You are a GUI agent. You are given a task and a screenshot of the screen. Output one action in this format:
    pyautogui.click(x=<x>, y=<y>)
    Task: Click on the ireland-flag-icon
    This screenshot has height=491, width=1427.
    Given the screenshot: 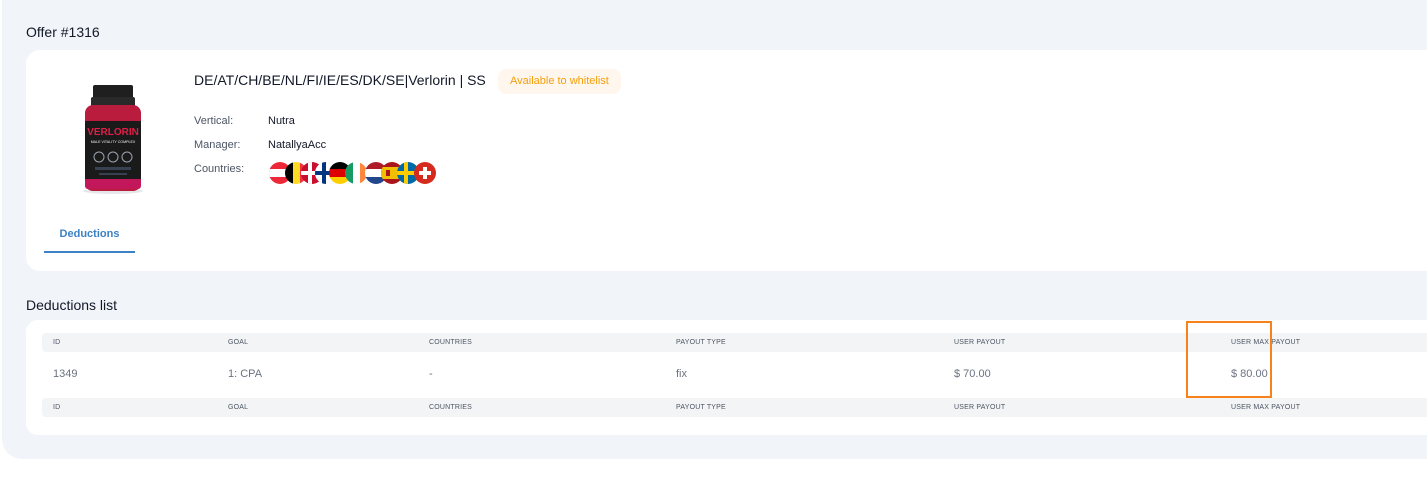 What is the action you would take?
    pyautogui.click(x=356, y=173)
    